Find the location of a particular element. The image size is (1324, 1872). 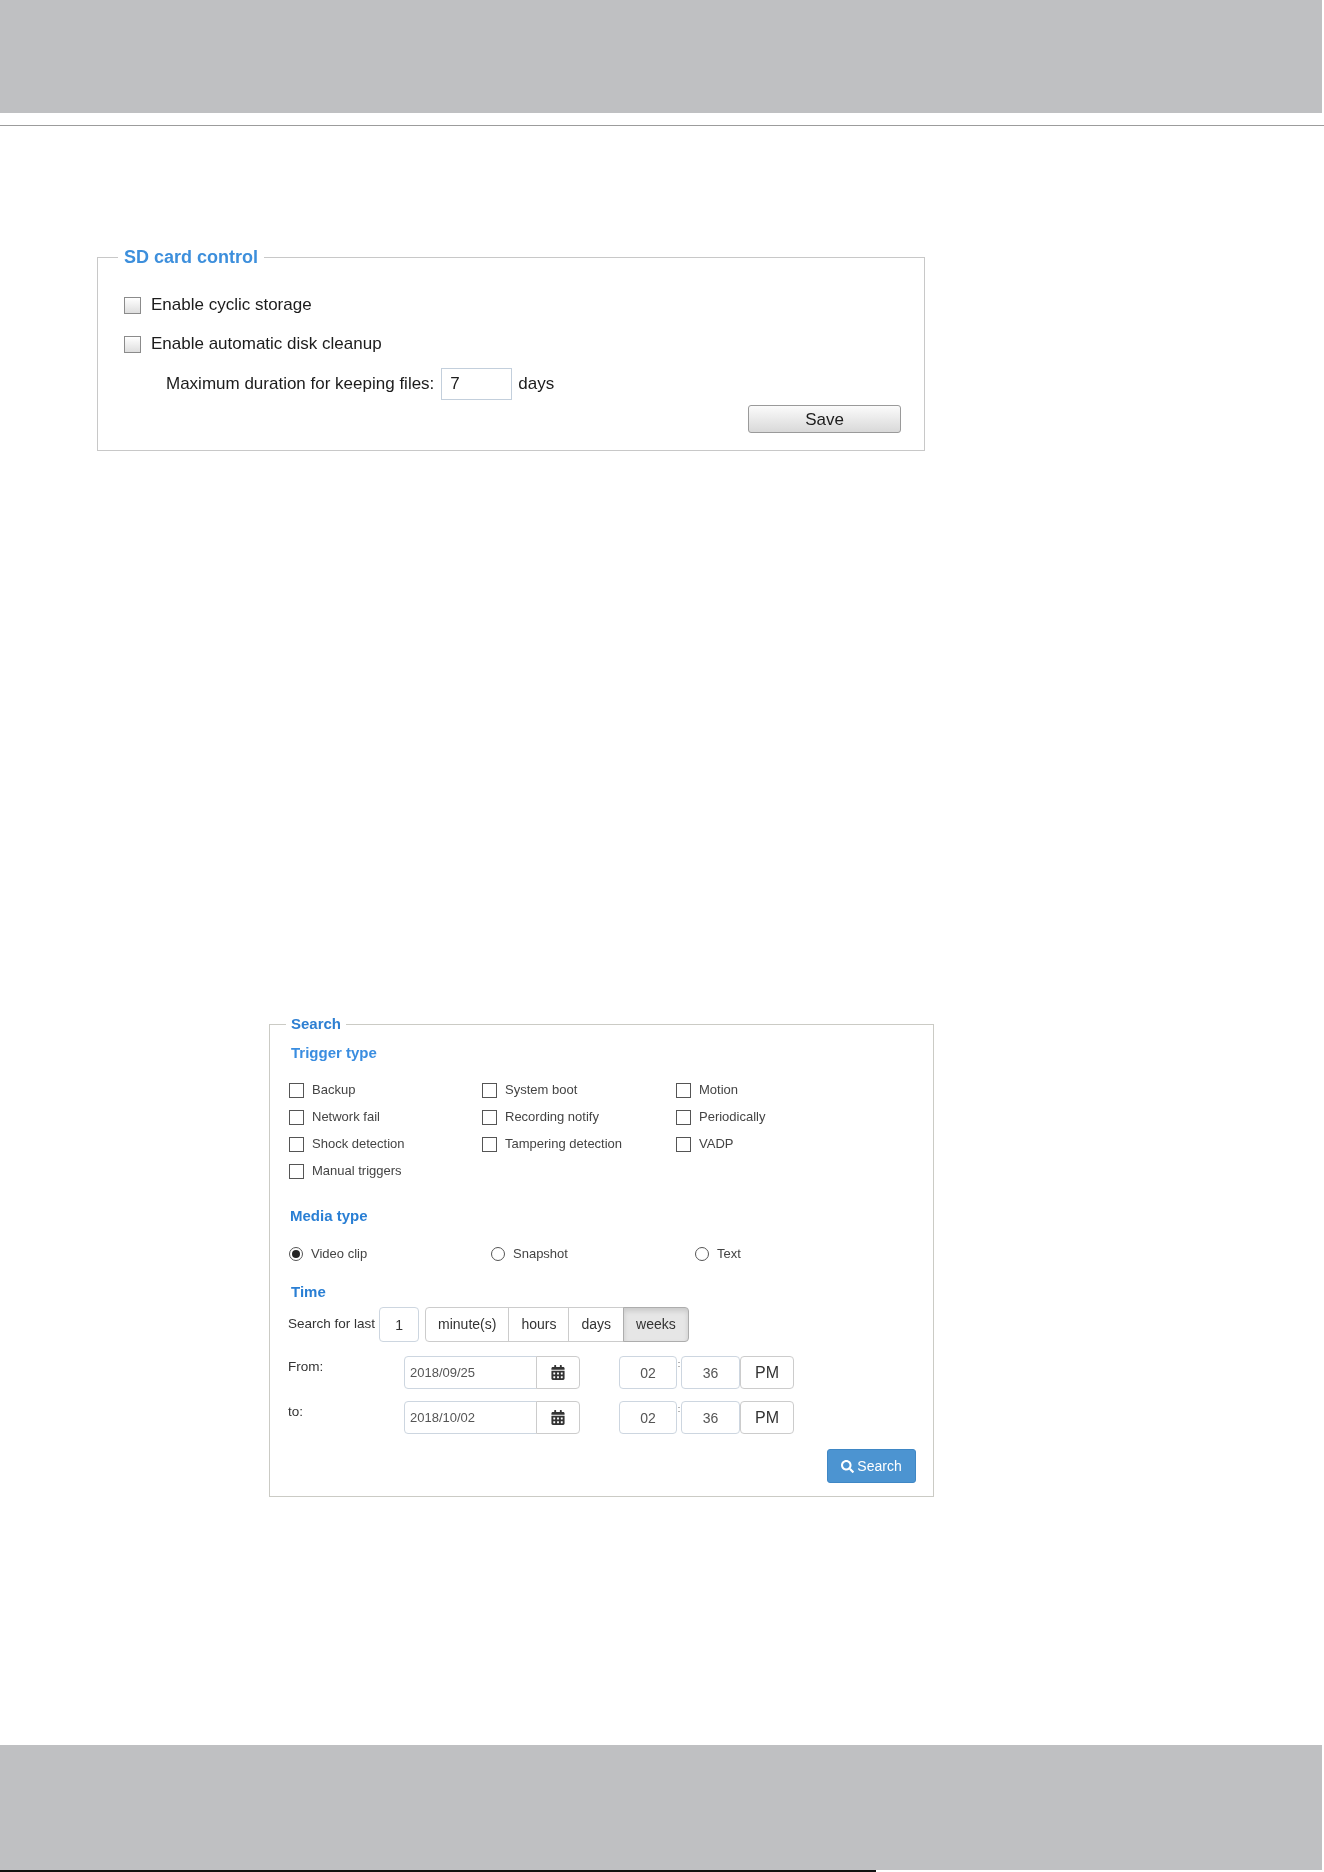

section-heading: Time is located at coordinates (308, 1292).